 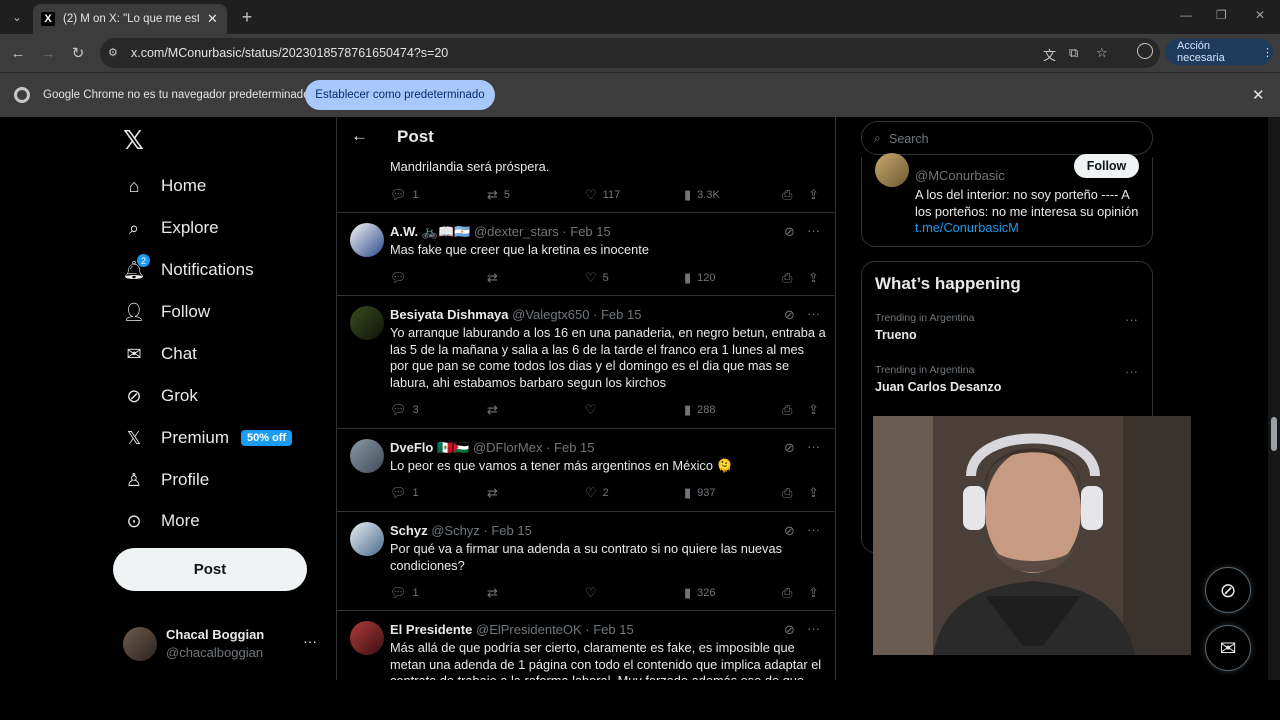 What do you see at coordinates (702, 195) in the screenshot?
I see `views-button: ▮ 3.3K` at bounding box center [702, 195].